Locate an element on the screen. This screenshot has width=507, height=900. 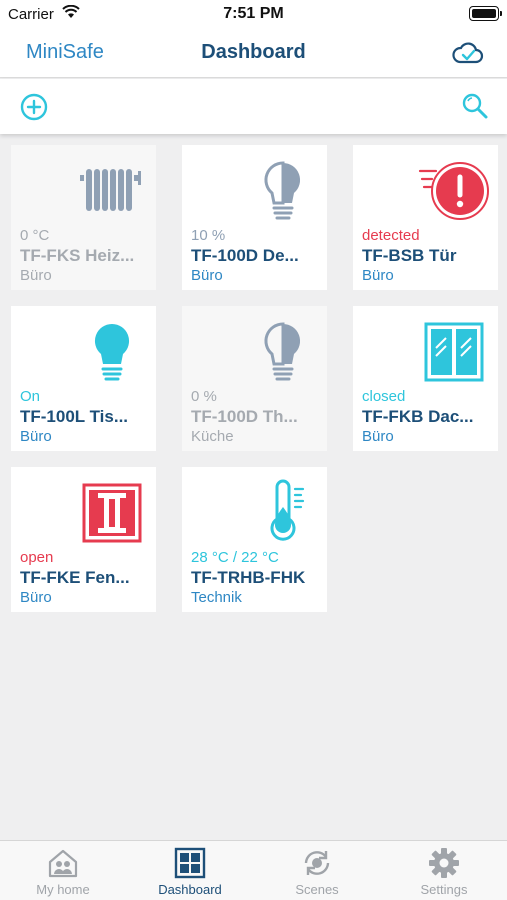
device-tile-alarm: detected TF-BSB Tür Büro is located at coordinates (425, 217).